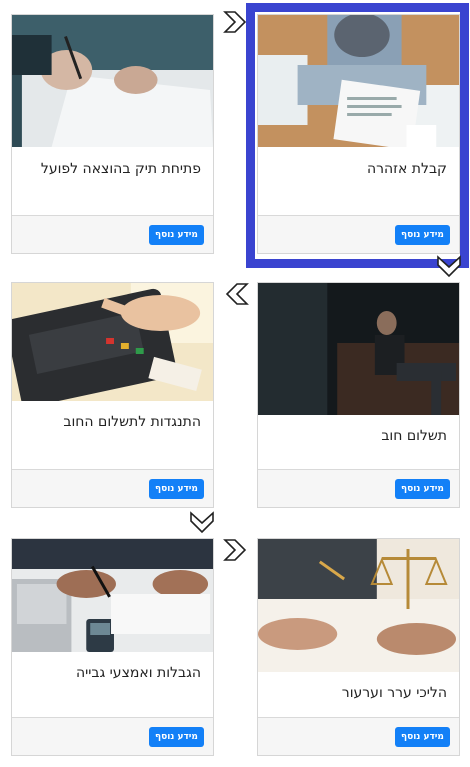 This screenshot has width=470, height=767. I want to click on man-on-sofa-photo, so click(358, 349).